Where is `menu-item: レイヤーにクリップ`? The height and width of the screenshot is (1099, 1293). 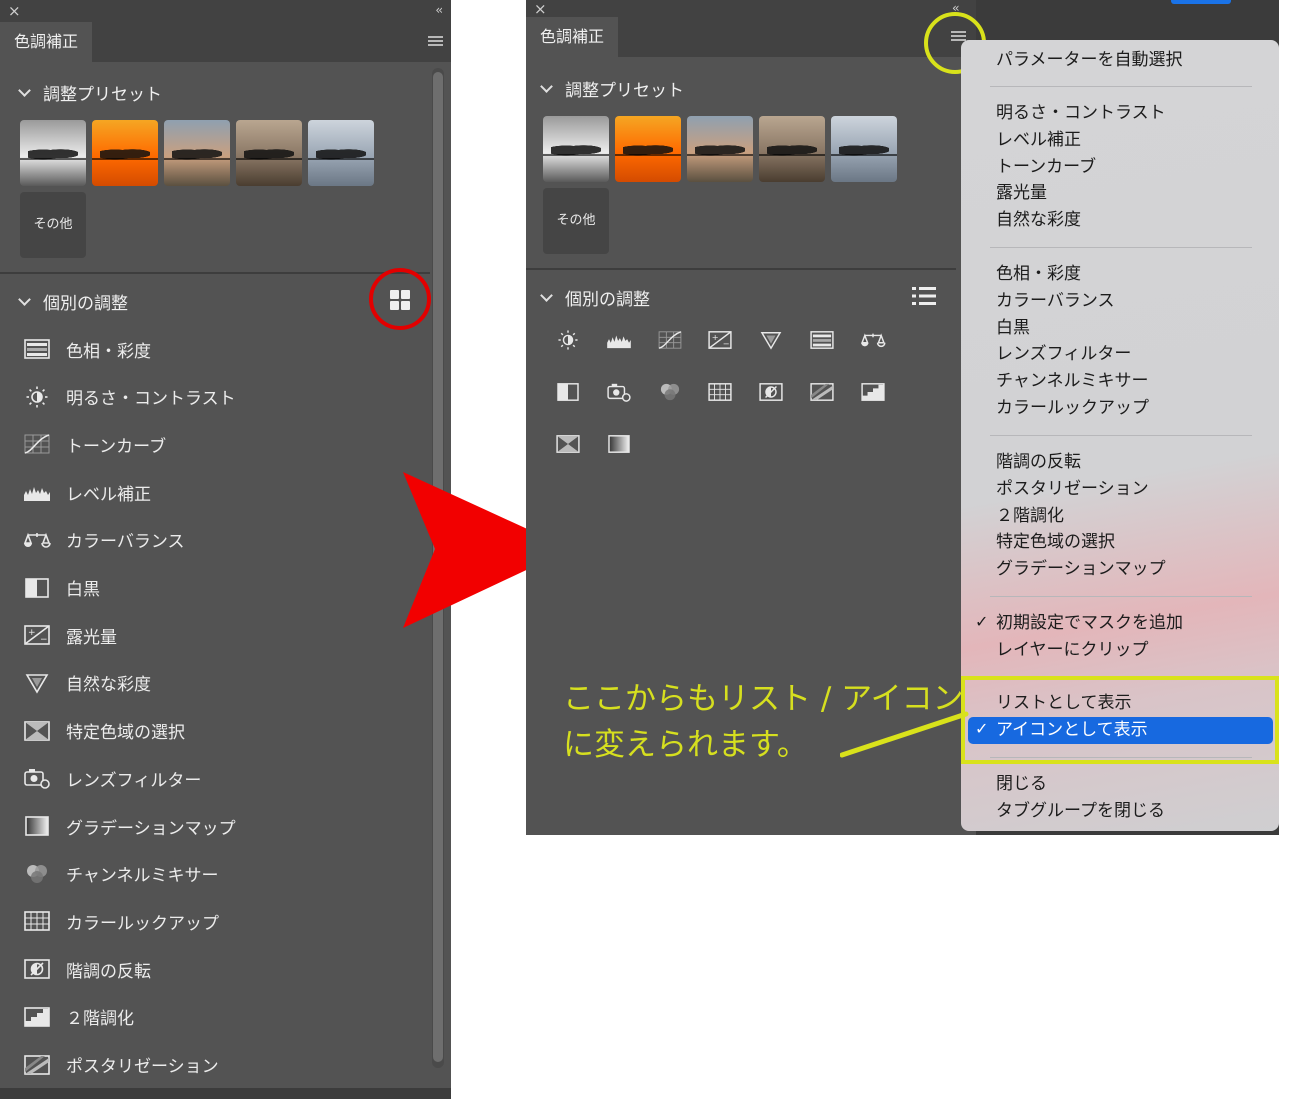 menu-item: レイヤーにクリップ is located at coordinates (1072, 650).